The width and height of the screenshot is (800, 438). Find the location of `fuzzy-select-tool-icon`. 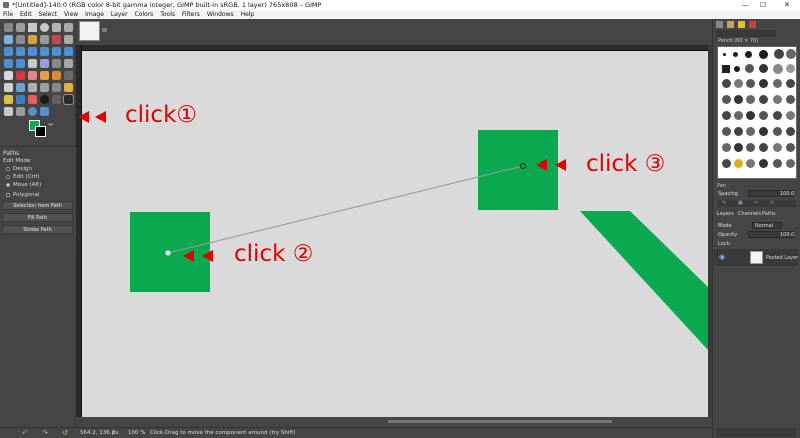

fuzzy-select-tool-icon is located at coordinates (68, 27).